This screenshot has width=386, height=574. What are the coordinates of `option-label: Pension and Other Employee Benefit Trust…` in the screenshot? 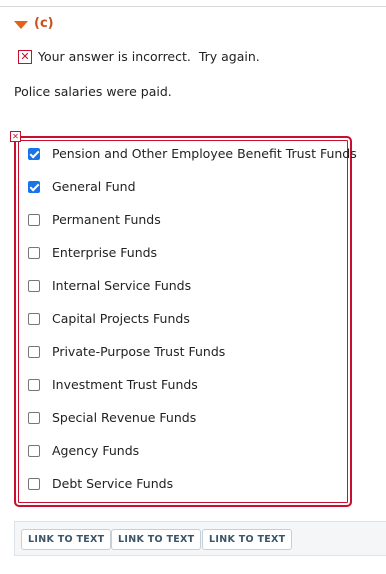 It's located at (204, 153).